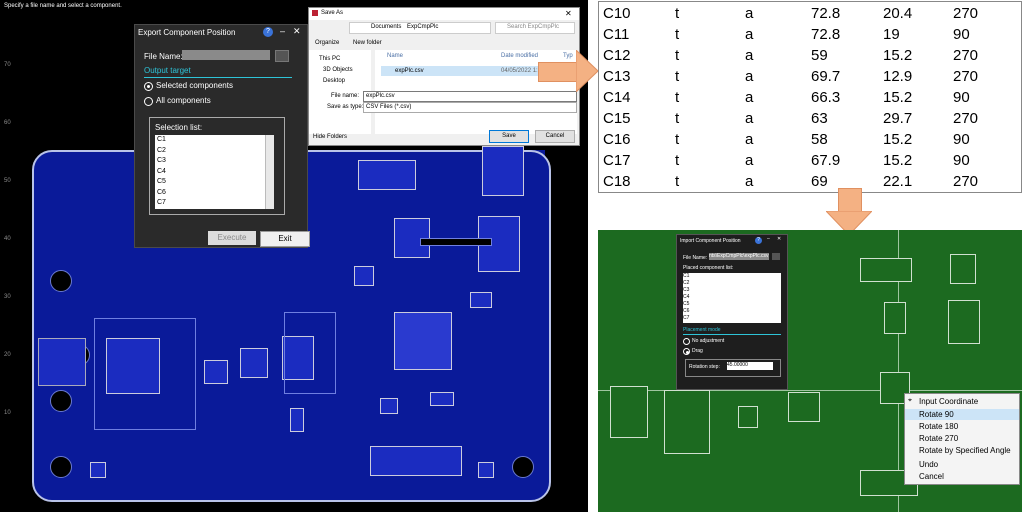 This screenshot has height=515, width=1024. I want to click on exit-button: Exit, so click(285, 239).